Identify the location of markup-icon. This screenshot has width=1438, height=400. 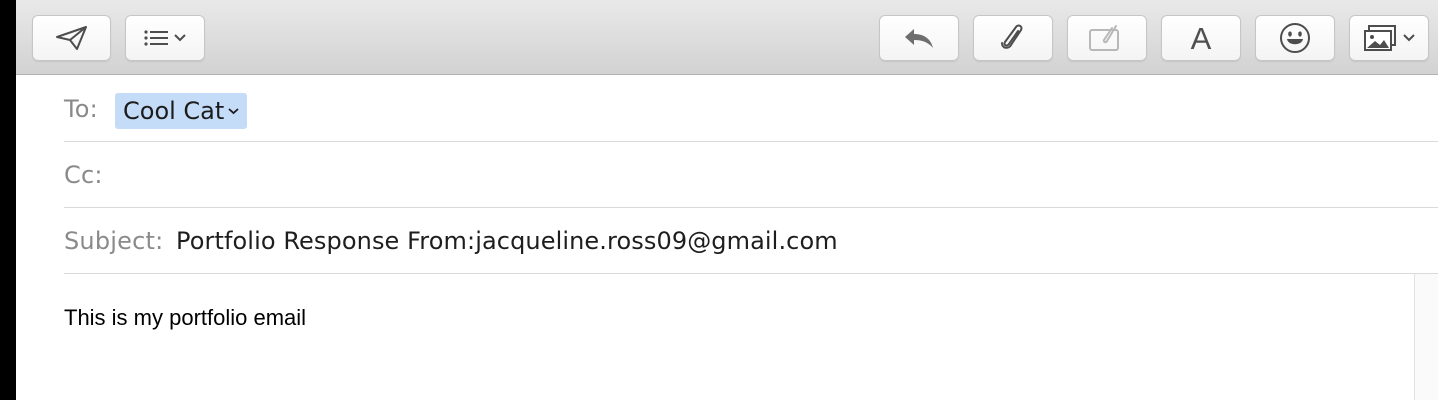
(1107, 38).